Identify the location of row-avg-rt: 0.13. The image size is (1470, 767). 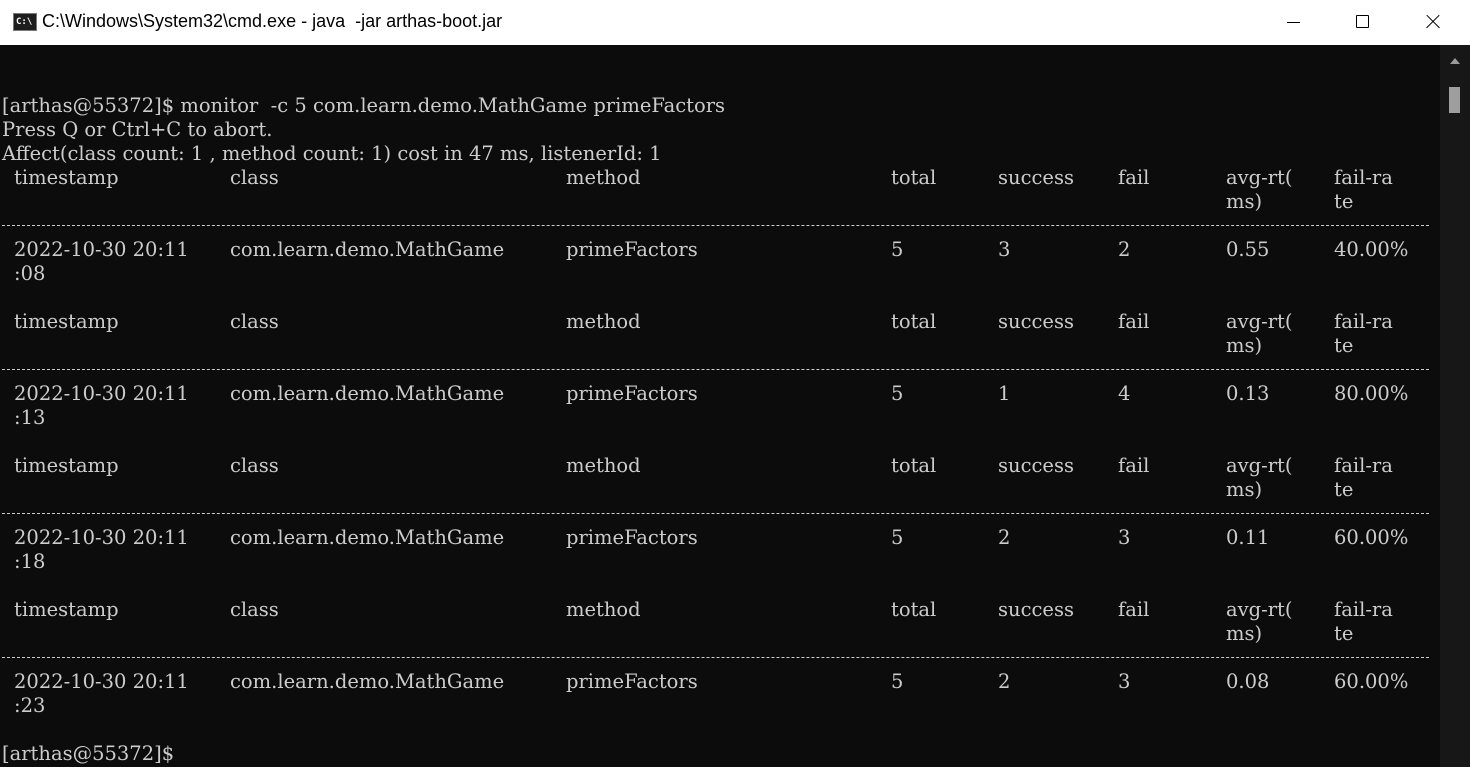
(1248, 393).